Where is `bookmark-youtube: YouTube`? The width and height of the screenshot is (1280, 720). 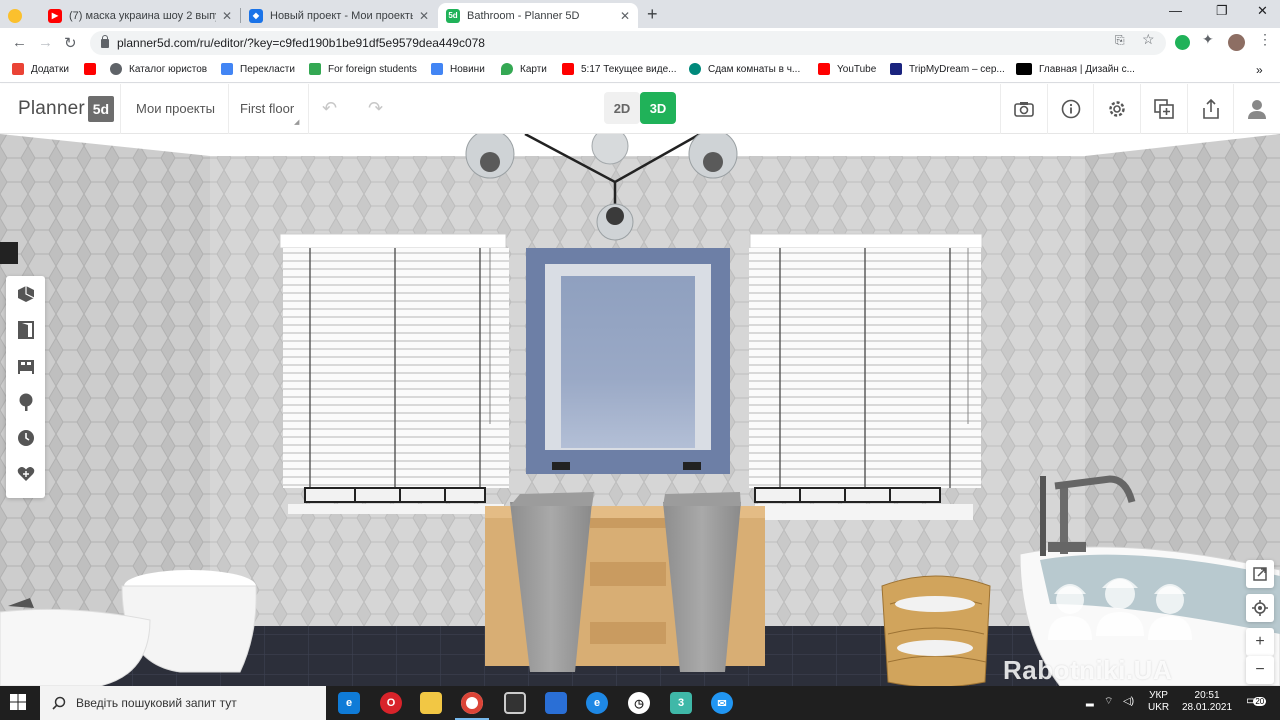 bookmark-youtube: YouTube is located at coordinates (847, 69).